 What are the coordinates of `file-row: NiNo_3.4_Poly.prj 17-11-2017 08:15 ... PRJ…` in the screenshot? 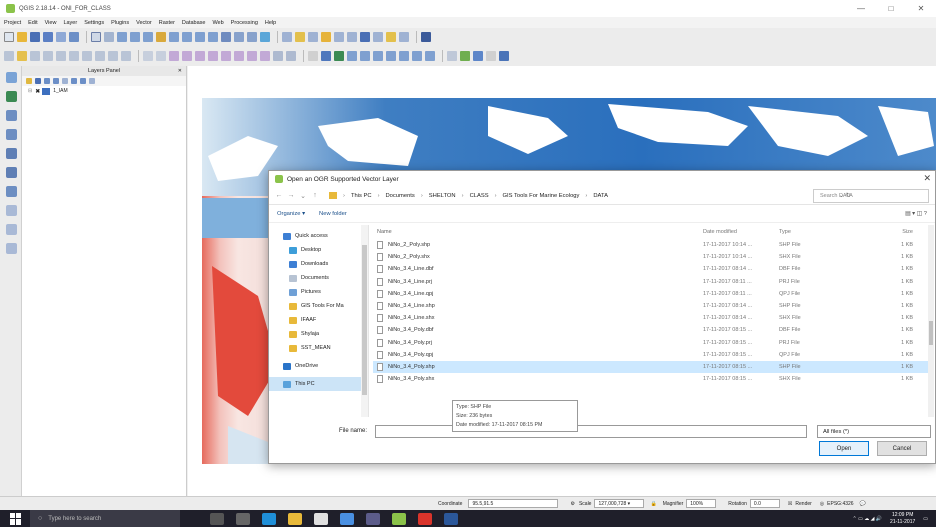 It's located at (651, 343).